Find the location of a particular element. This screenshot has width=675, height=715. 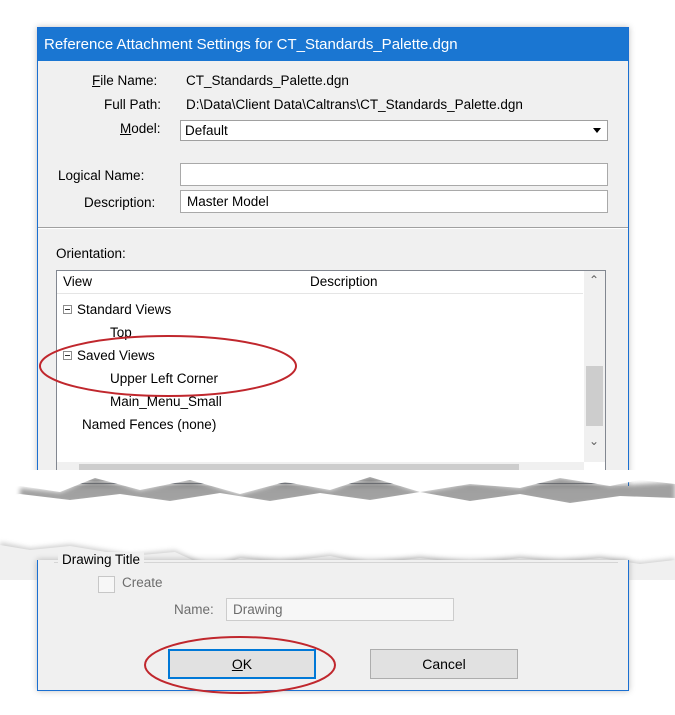

ok-button: OK is located at coordinates (242, 664).